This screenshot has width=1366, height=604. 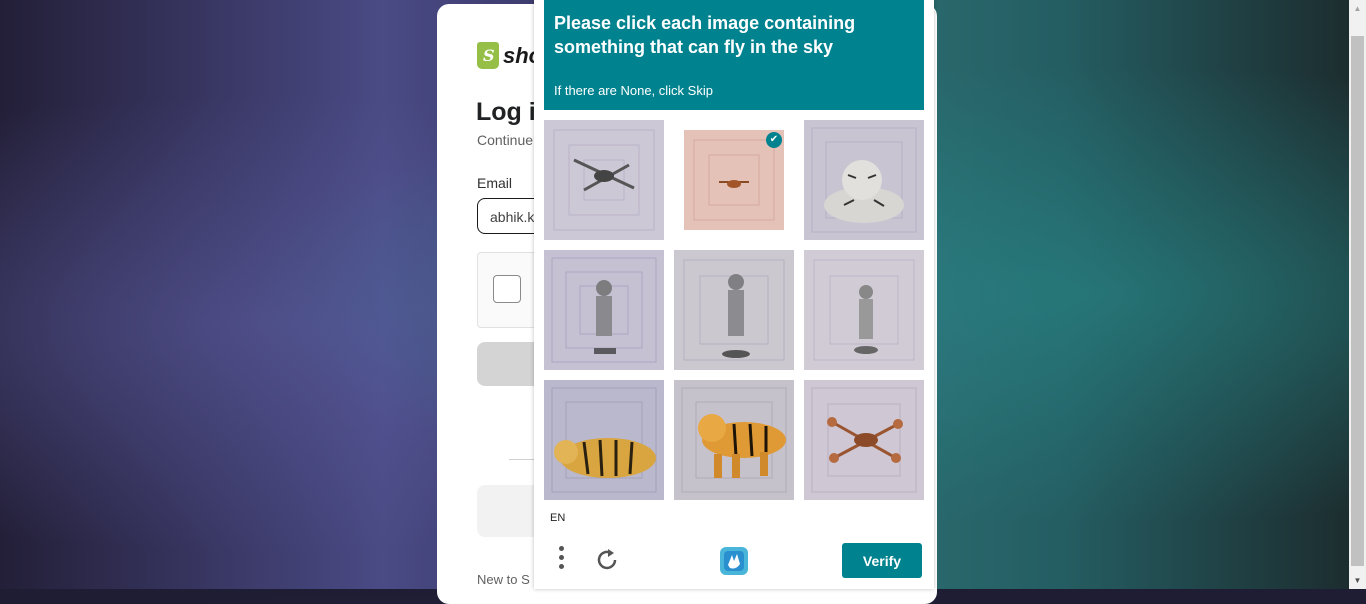 I want to click on hcaptcha-logo-icon, so click(x=734, y=561).